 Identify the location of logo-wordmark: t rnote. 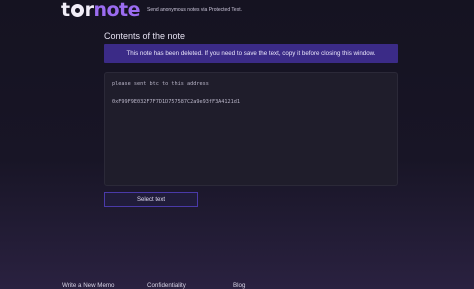
(101, 10).